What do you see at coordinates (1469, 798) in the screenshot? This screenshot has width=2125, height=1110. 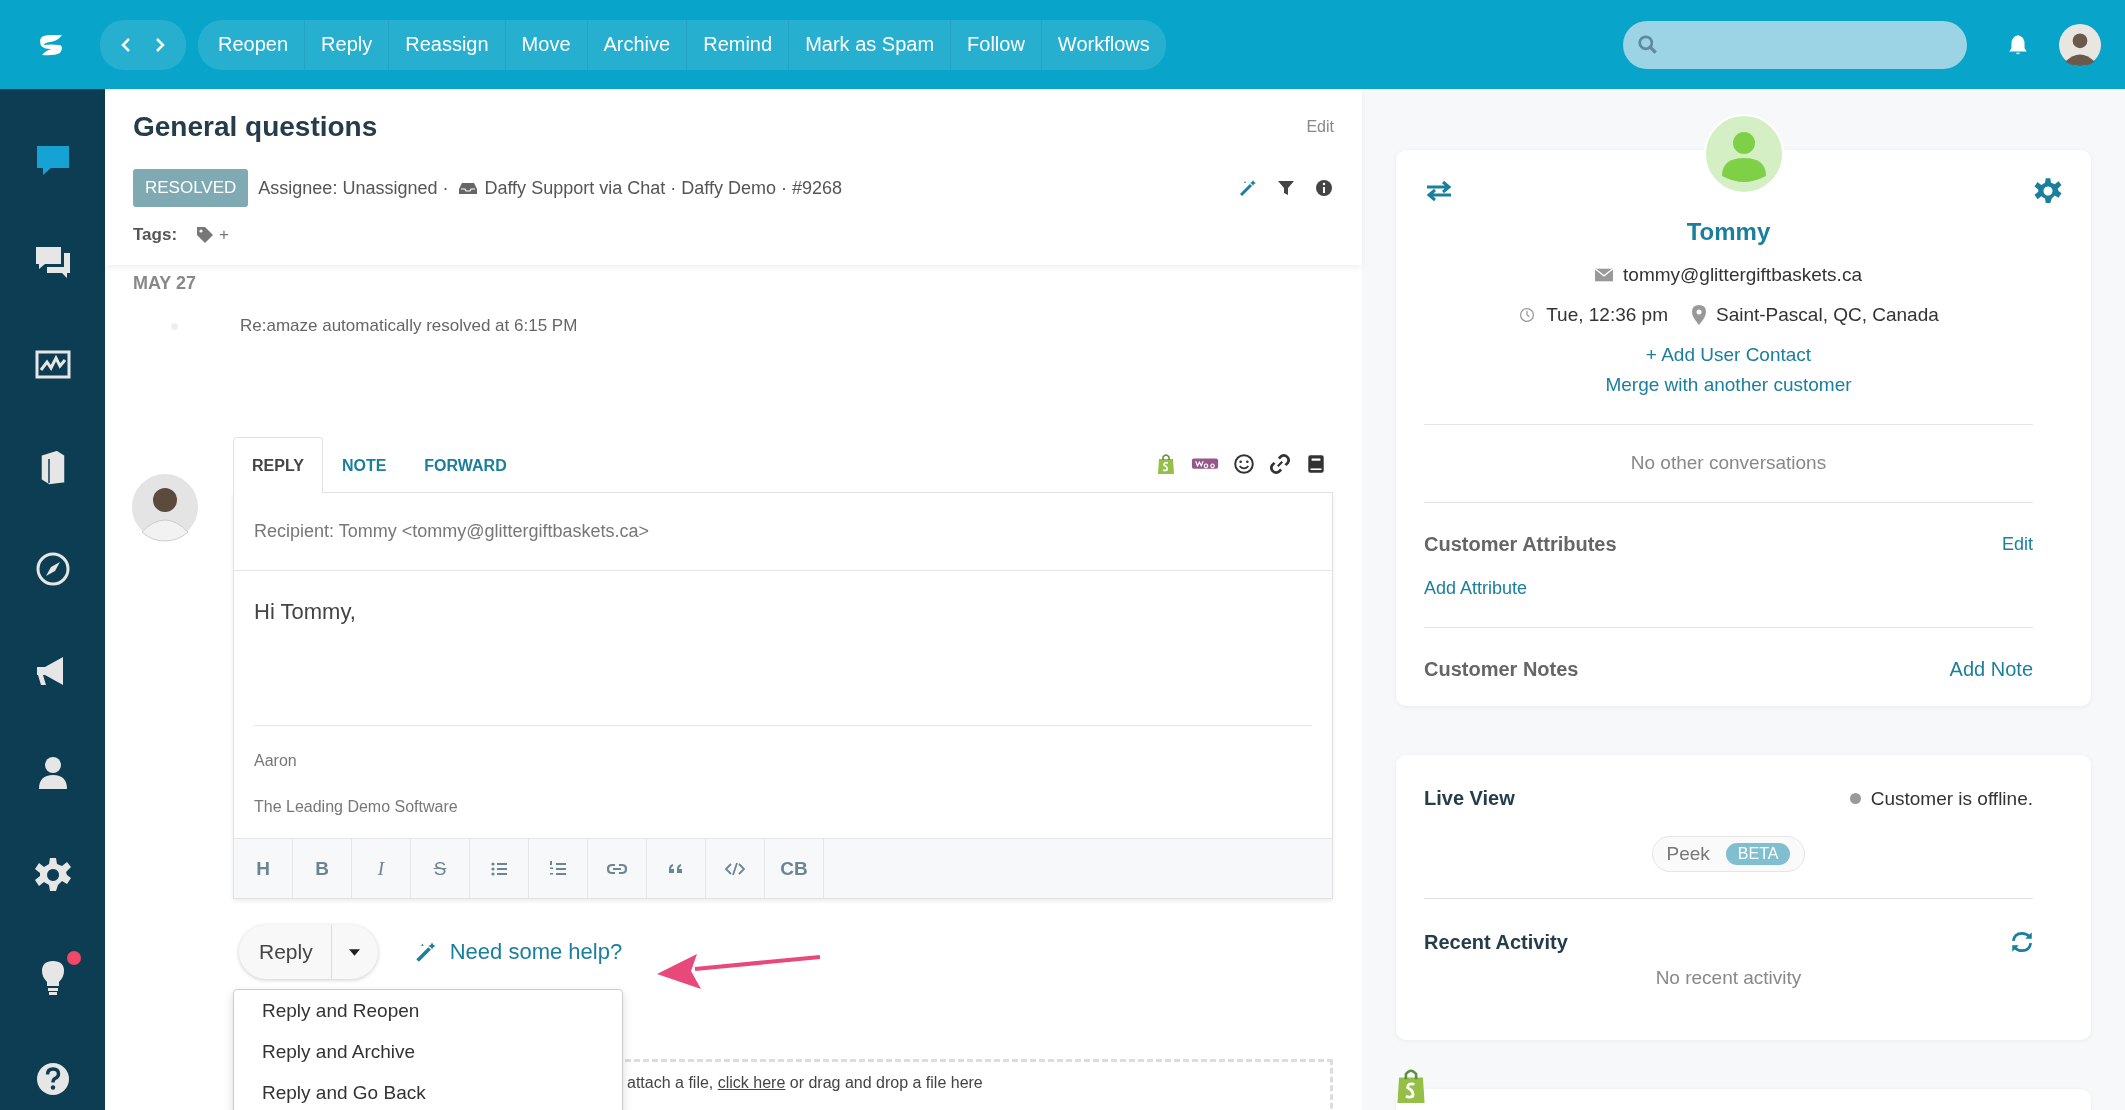 I see `live-view-heading: Live View` at bounding box center [1469, 798].